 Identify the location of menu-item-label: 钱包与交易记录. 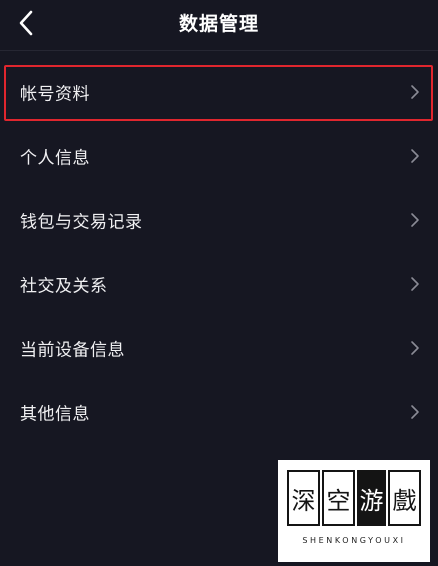
(81, 222).